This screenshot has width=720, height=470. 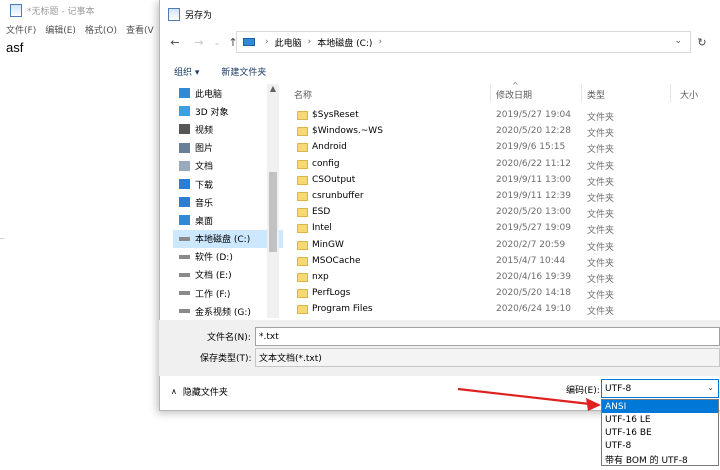 I want to click on column-size: 大小, so click(x=689, y=94).